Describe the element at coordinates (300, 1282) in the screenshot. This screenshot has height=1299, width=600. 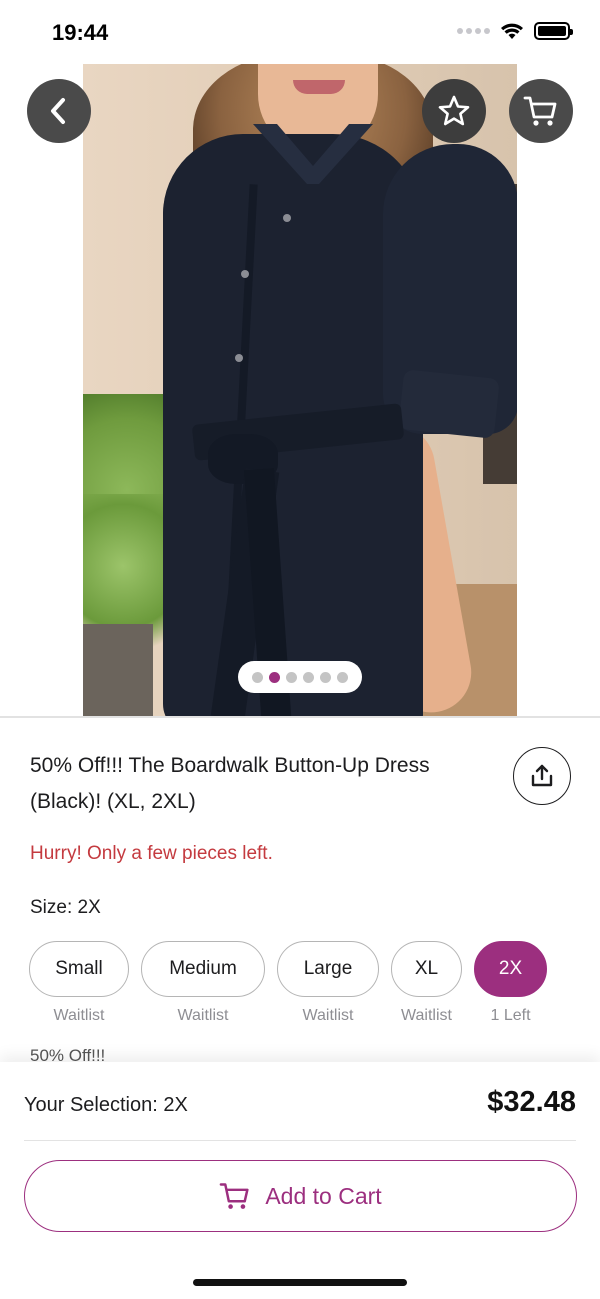
I see `home-indicator` at that location.